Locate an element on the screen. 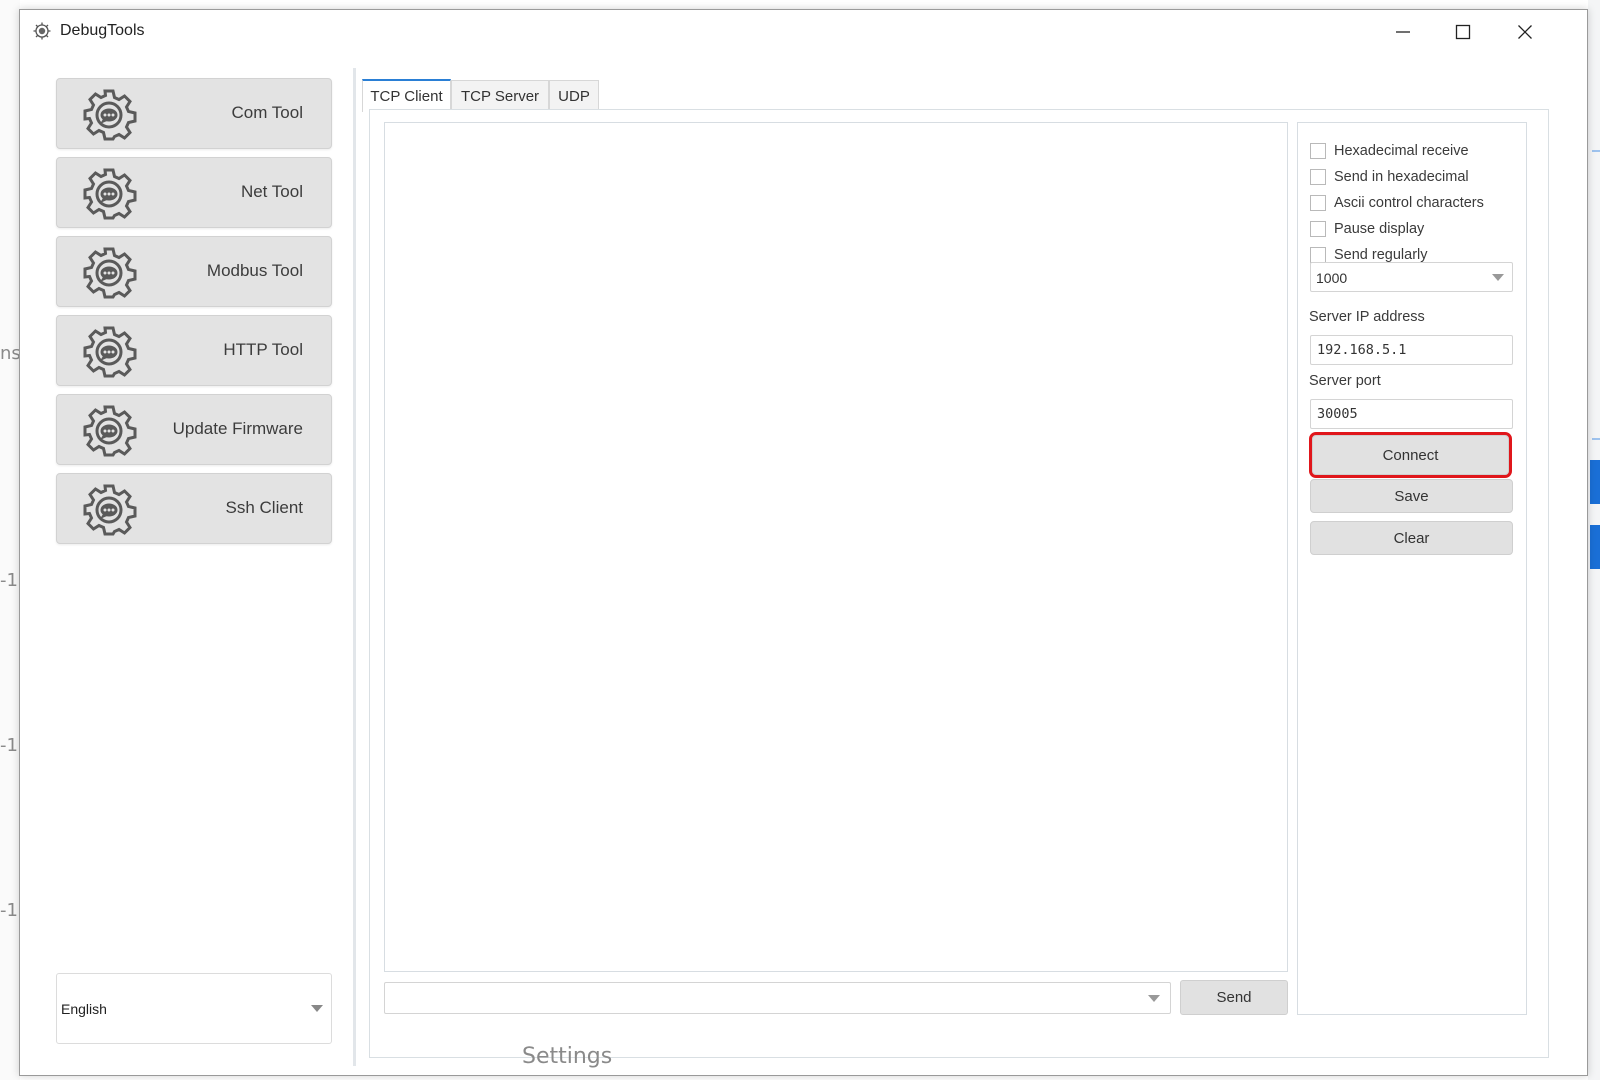 This screenshot has height=1080, width=1600. server-ip-input is located at coordinates (1411, 350).